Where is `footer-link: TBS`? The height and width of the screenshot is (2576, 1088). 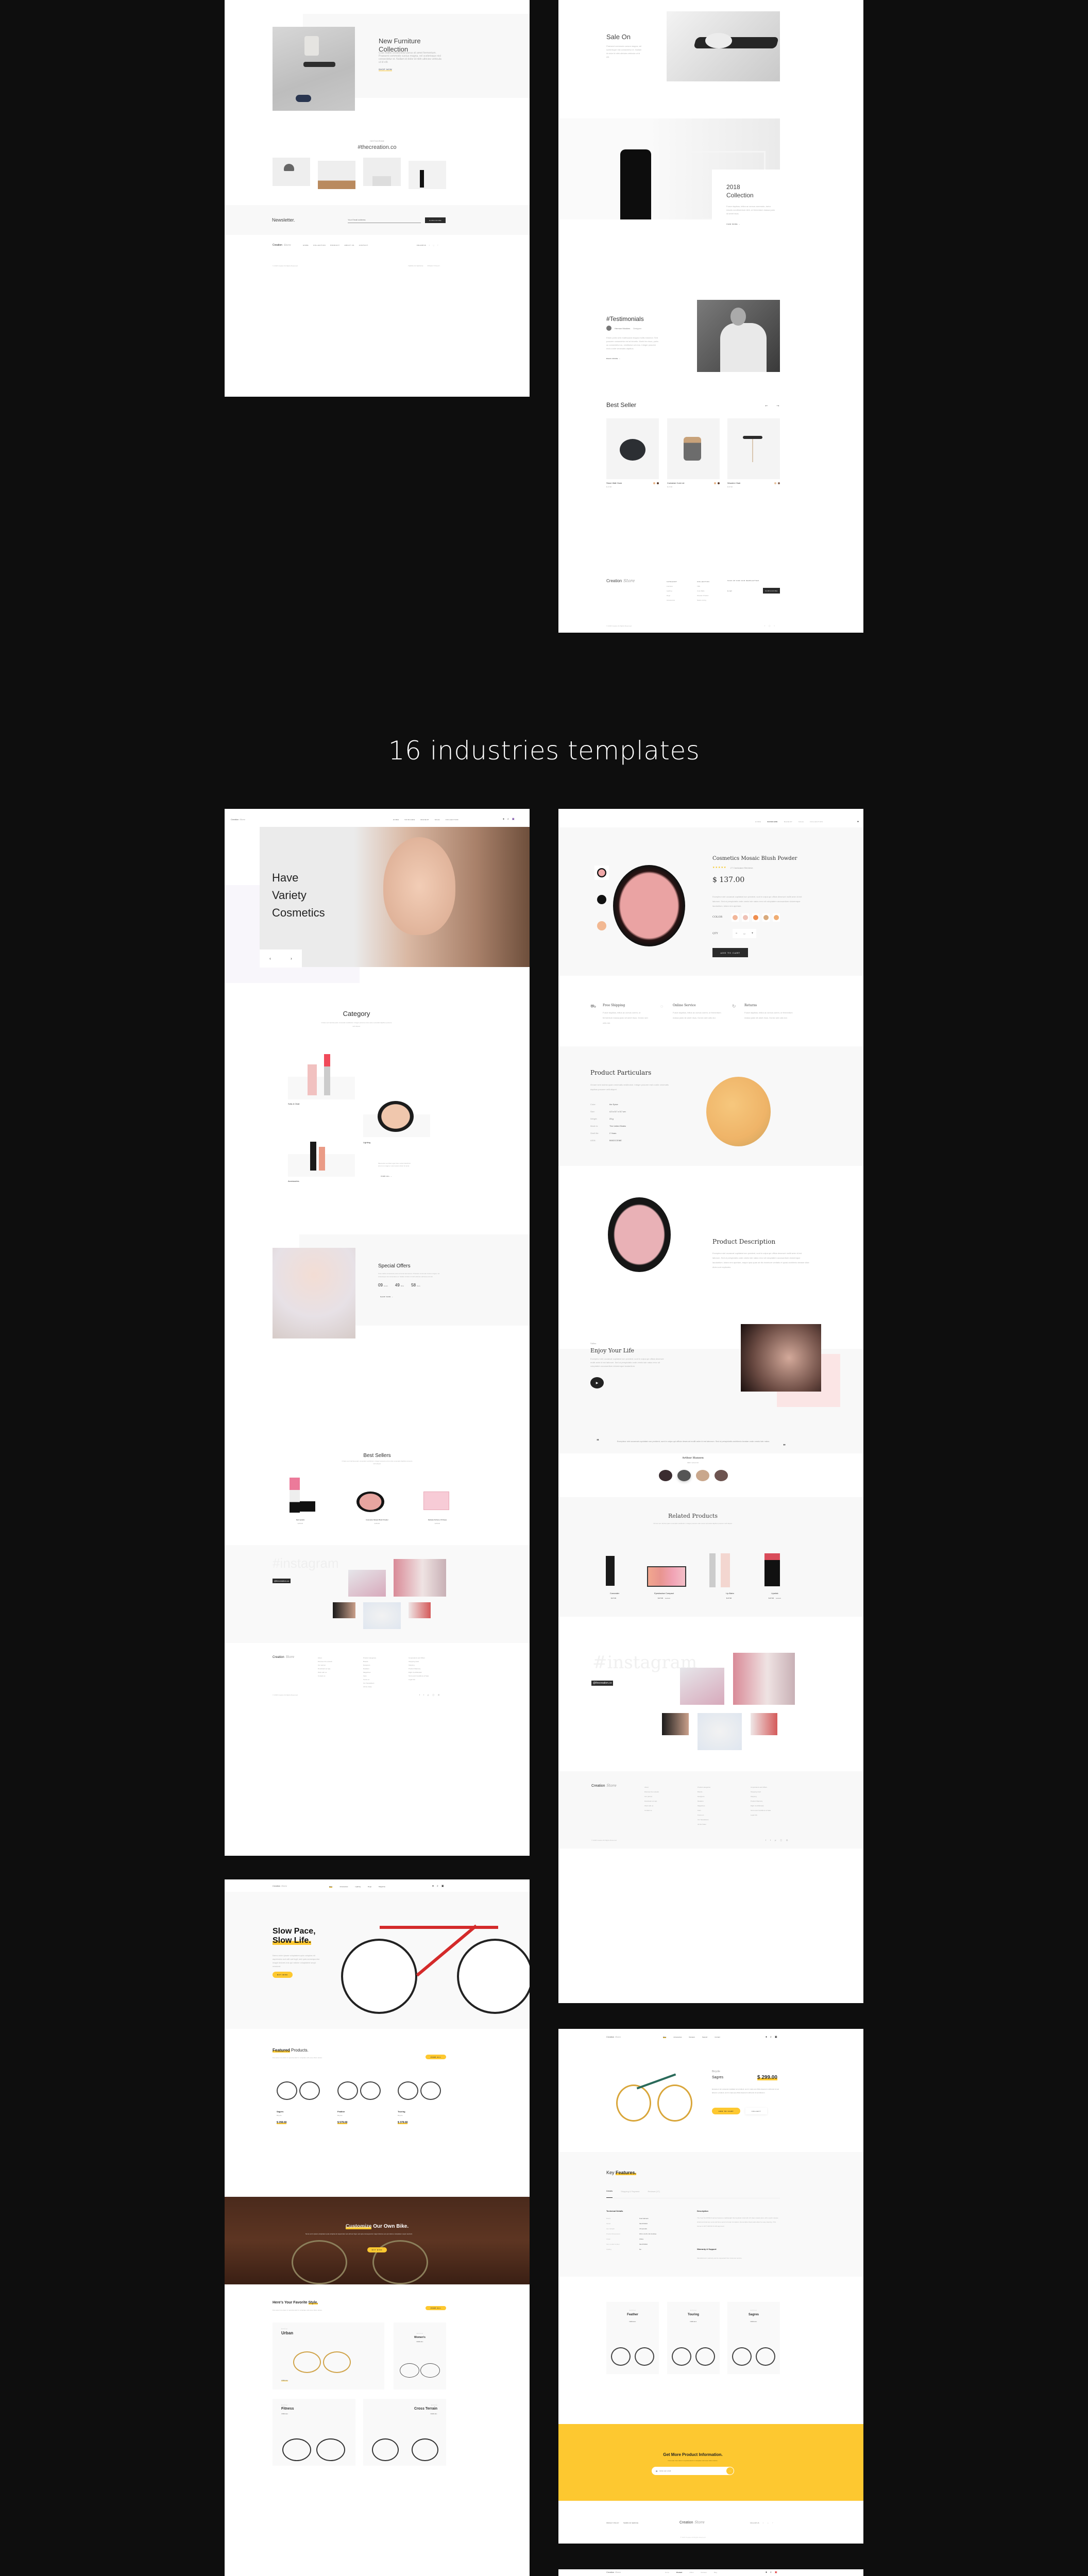 footer-link: TBS is located at coordinates (703, 586).